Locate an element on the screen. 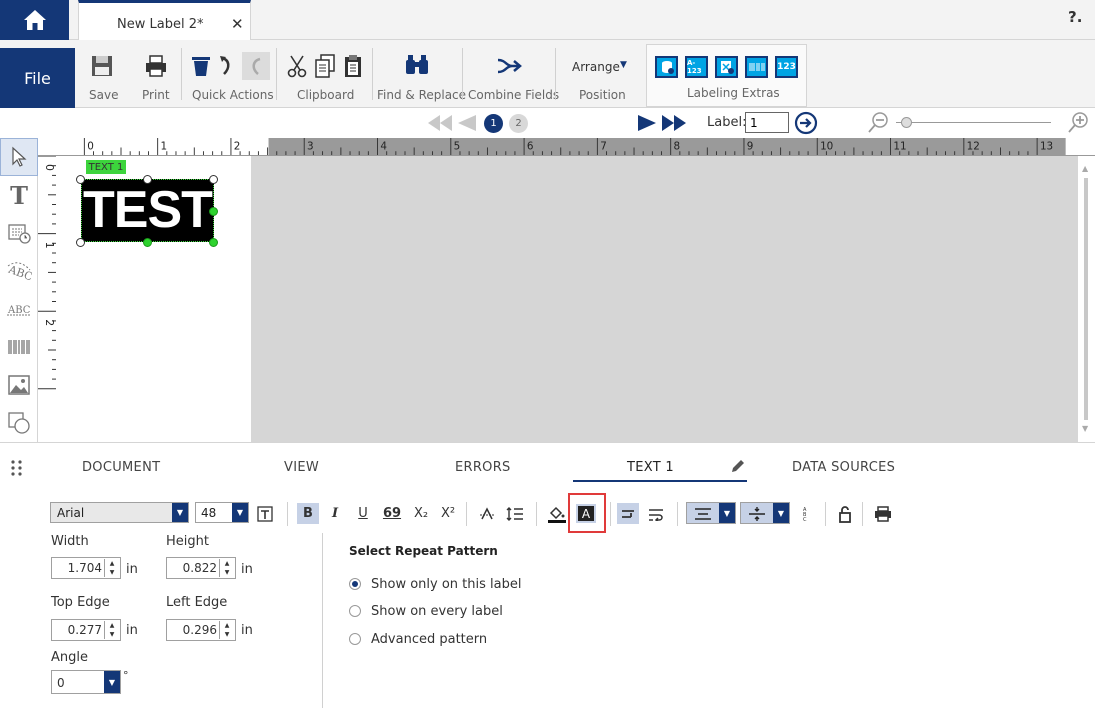 This screenshot has width=1095, height=708. excel-import-icon is located at coordinates (726, 67).